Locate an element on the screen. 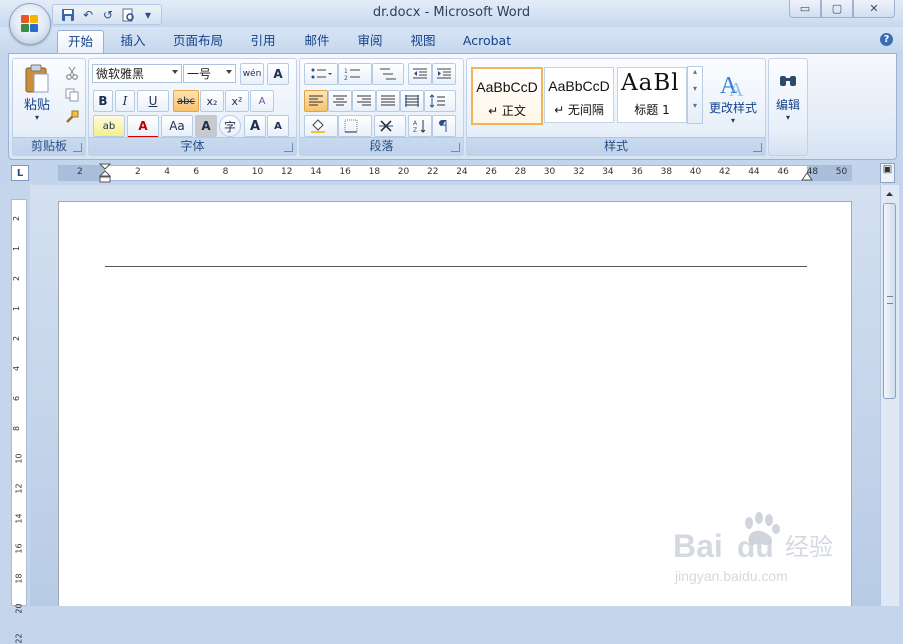  style-normal: AaBbCcD ↵ 正文 is located at coordinates (507, 96).